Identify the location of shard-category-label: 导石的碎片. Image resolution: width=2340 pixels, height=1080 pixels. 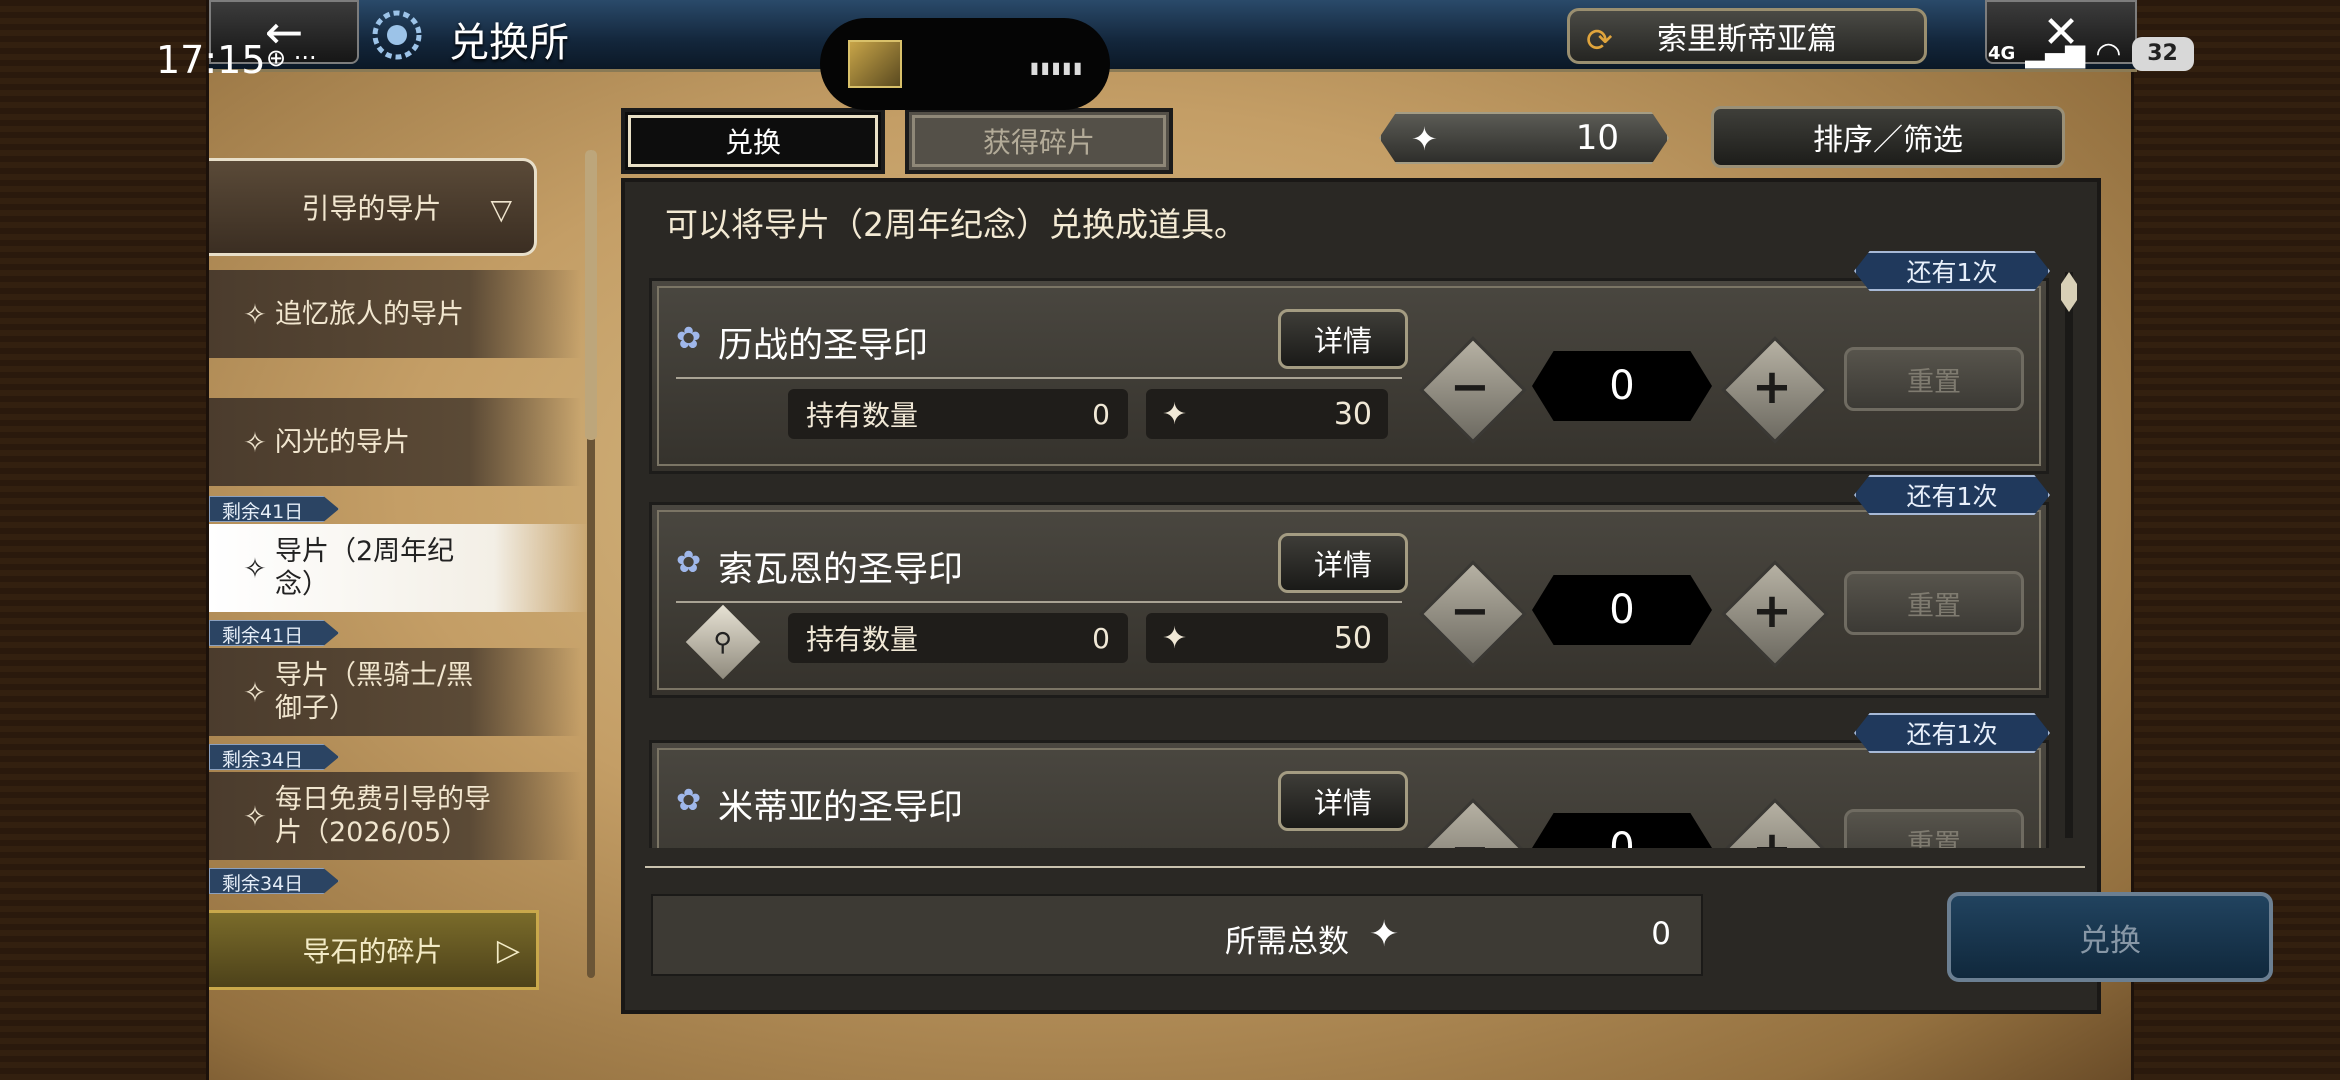
(372, 951).